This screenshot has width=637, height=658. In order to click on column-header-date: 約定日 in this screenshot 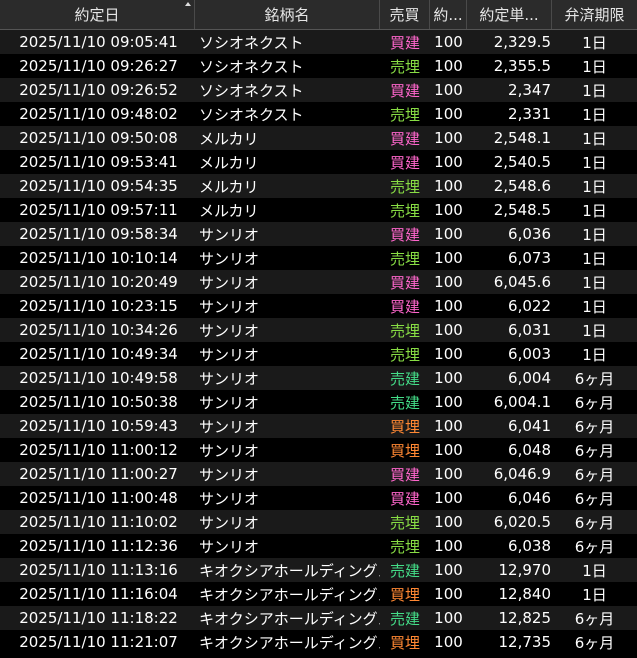, I will do `click(97, 14)`.